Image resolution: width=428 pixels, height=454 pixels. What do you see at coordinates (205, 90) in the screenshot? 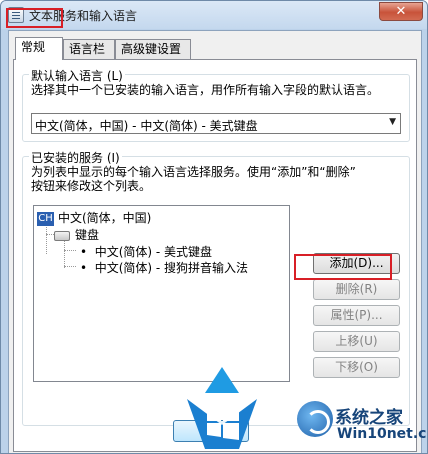
I see `default-language-description: 选择其中一个已安装的输入语言，用作所有输入字段的默认语言。` at bounding box center [205, 90].